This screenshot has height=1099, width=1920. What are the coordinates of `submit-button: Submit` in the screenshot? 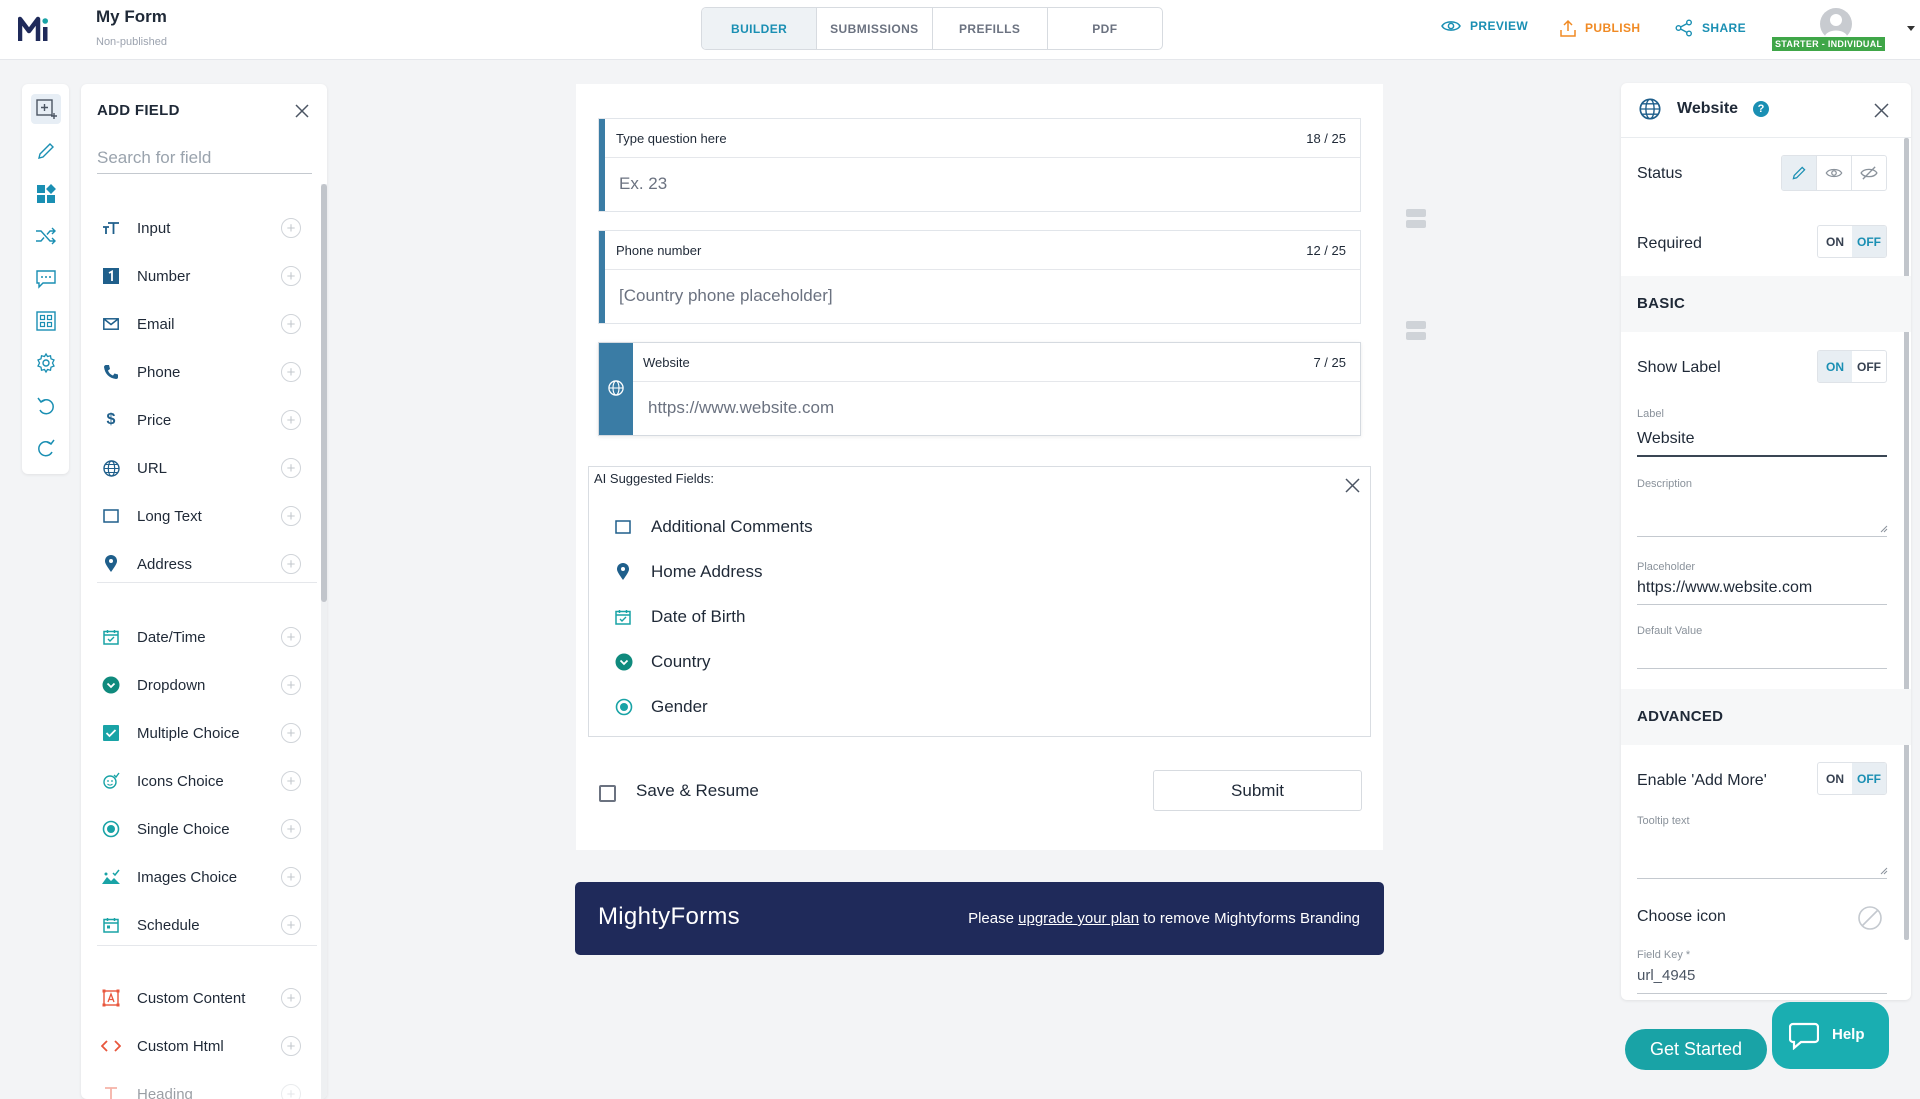 It's located at (1257, 790).